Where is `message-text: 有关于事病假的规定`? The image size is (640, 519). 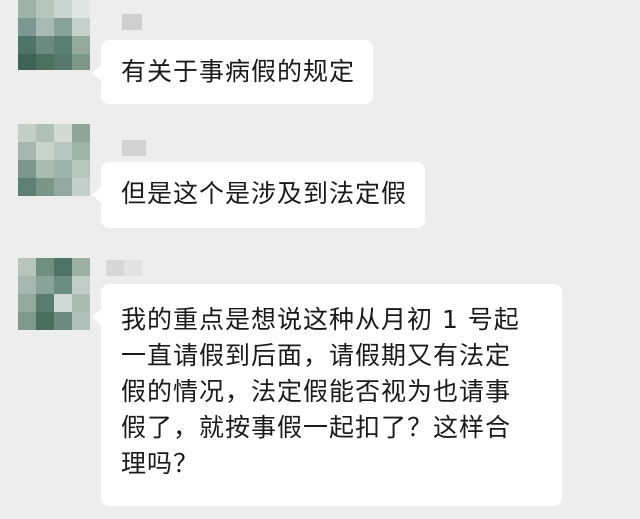 message-text: 有关于事病假的规定 is located at coordinates (238, 71).